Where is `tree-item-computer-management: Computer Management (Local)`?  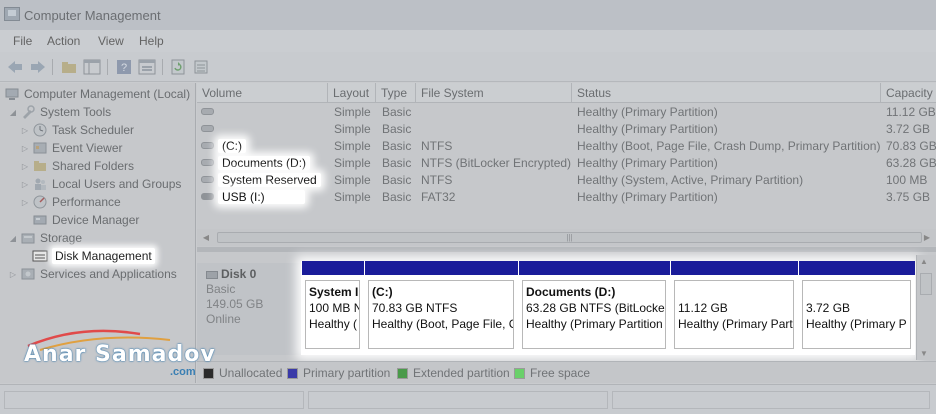
tree-item-computer-management: Computer Management (Local) is located at coordinates (96, 94).